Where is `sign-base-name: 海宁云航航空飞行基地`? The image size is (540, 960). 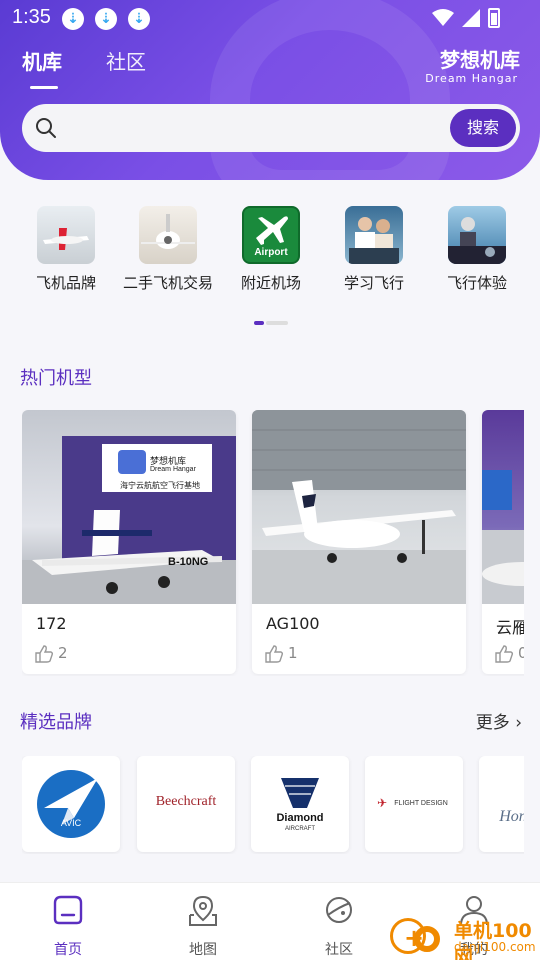 sign-base-name: 海宁云航航空飞行基地 is located at coordinates (160, 485).